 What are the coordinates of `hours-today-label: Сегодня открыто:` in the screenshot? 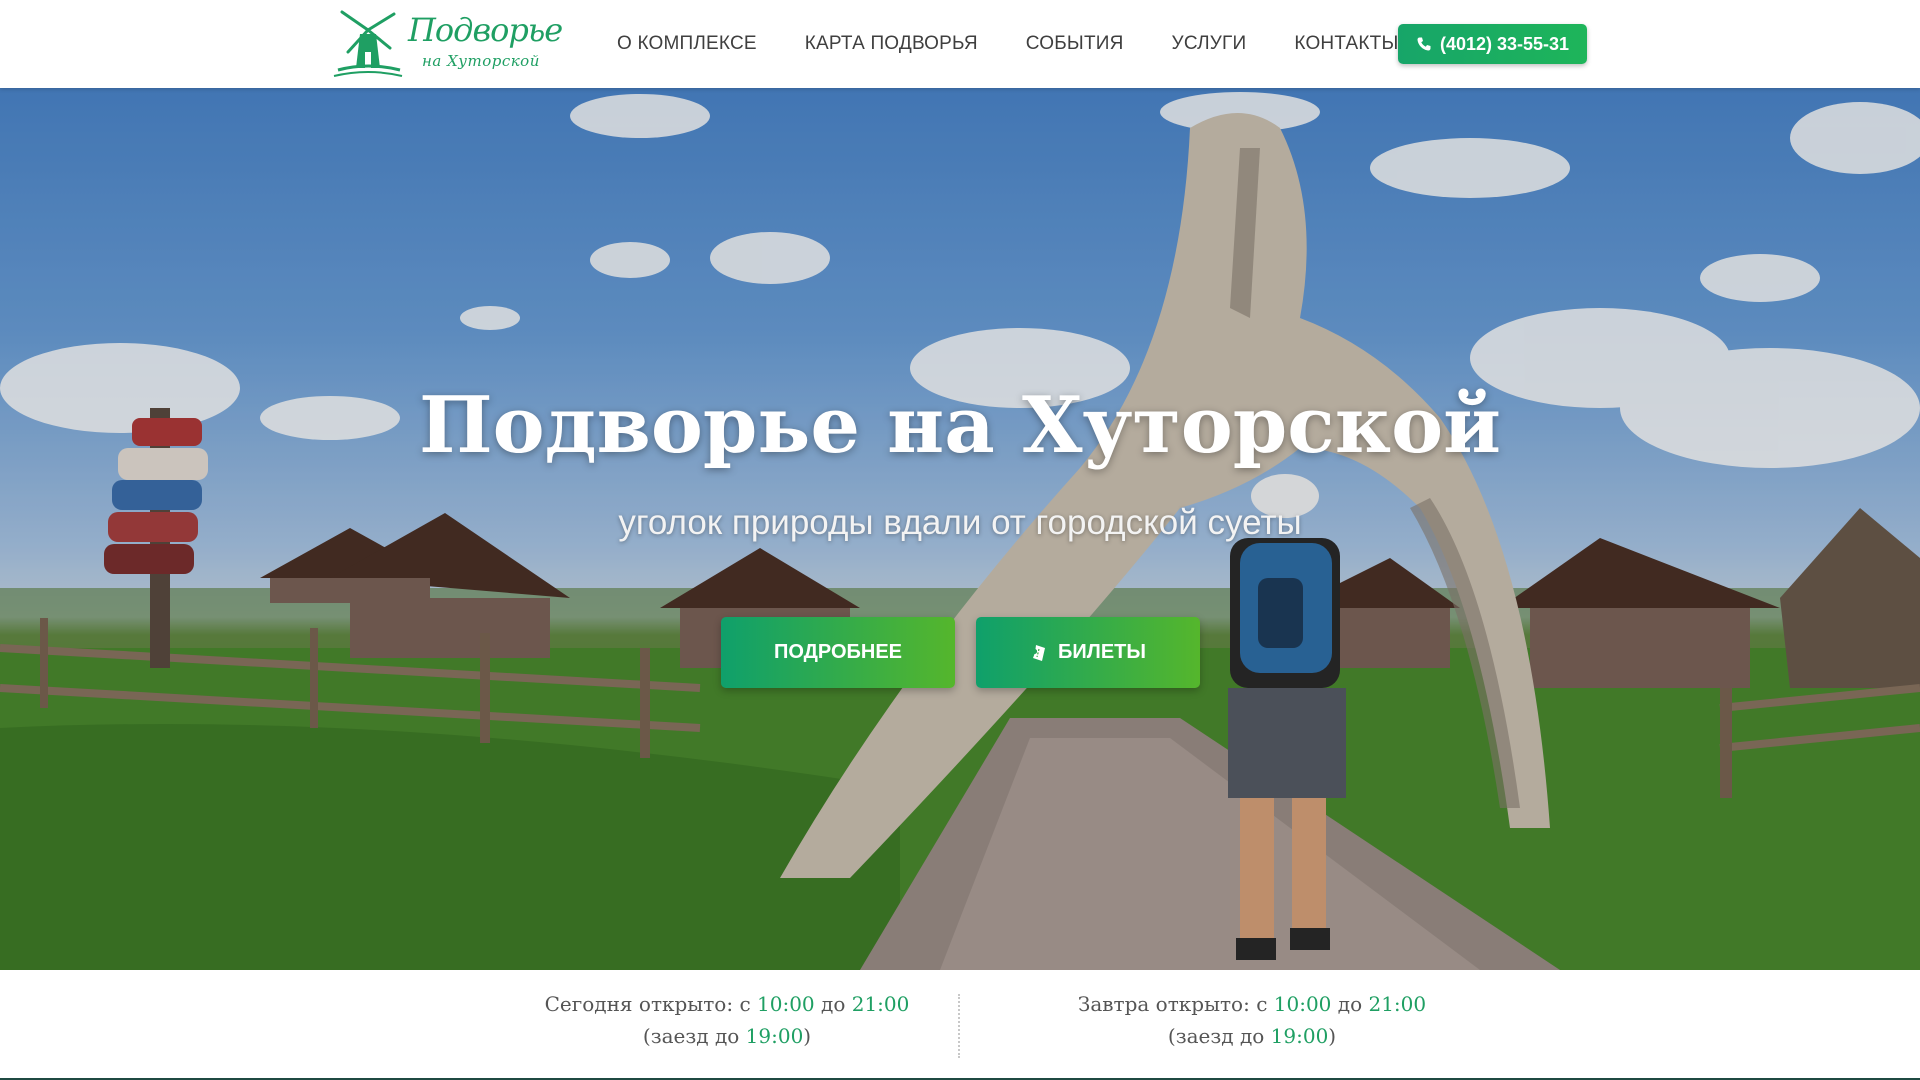 It's located at (639, 1004).